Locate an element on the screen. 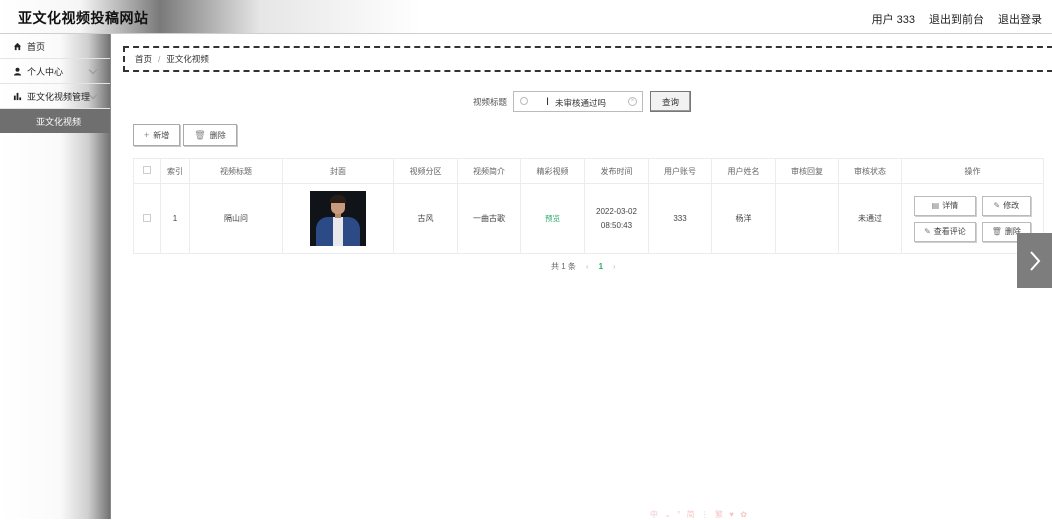  add-button: + 新增 is located at coordinates (157, 135).